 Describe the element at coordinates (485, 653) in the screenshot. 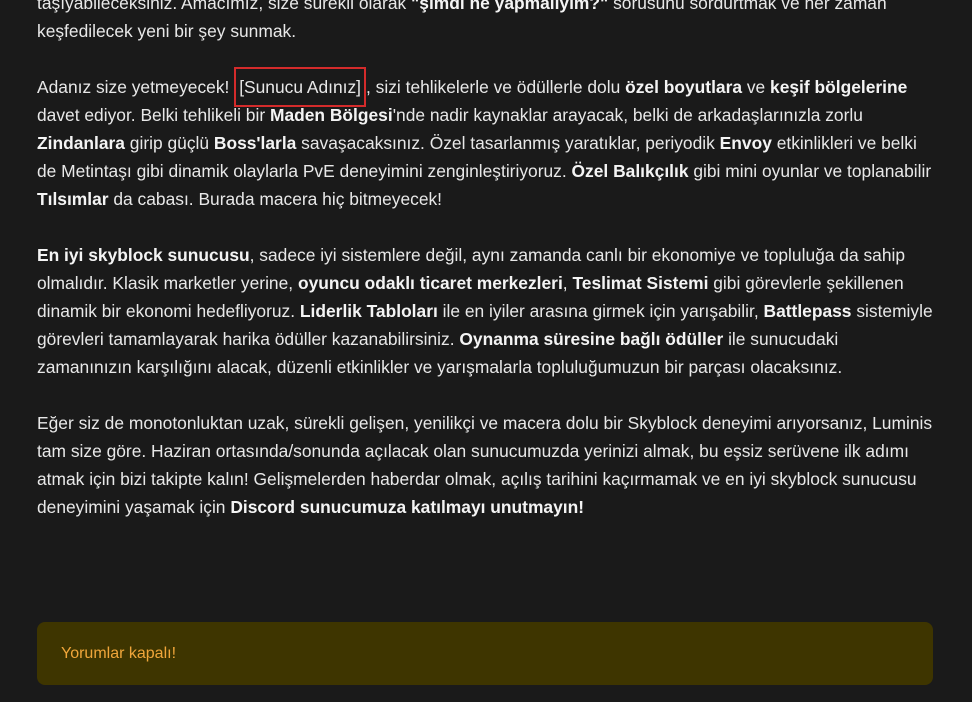

I see `comments-closed-notice: Yorumlar kapalı!` at that location.